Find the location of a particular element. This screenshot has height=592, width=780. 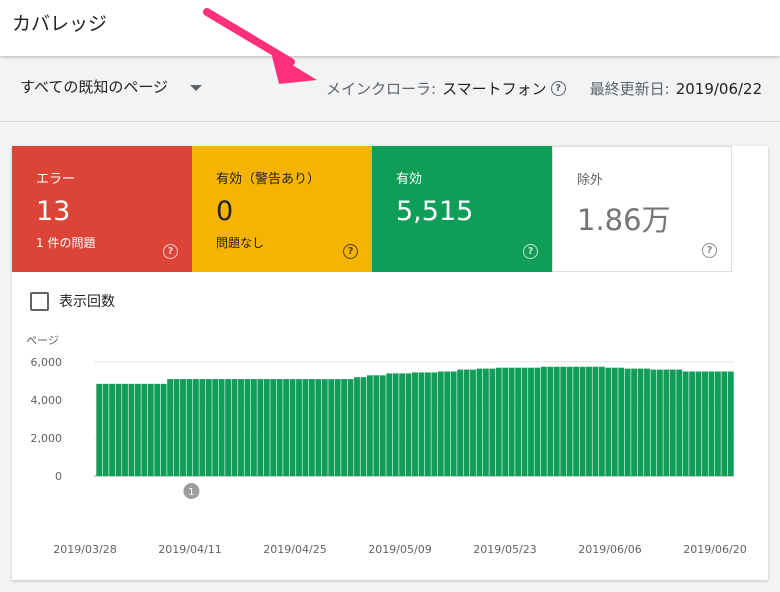

tile-valid-label: 有効 is located at coordinates (409, 179).